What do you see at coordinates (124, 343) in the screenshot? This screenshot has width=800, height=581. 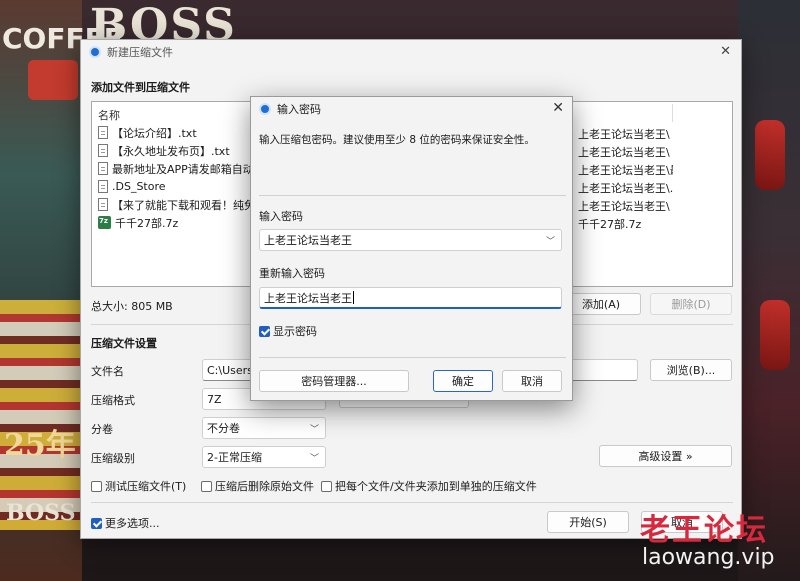 I see `archive-settings-section-title: 压缩文件设置` at bounding box center [124, 343].